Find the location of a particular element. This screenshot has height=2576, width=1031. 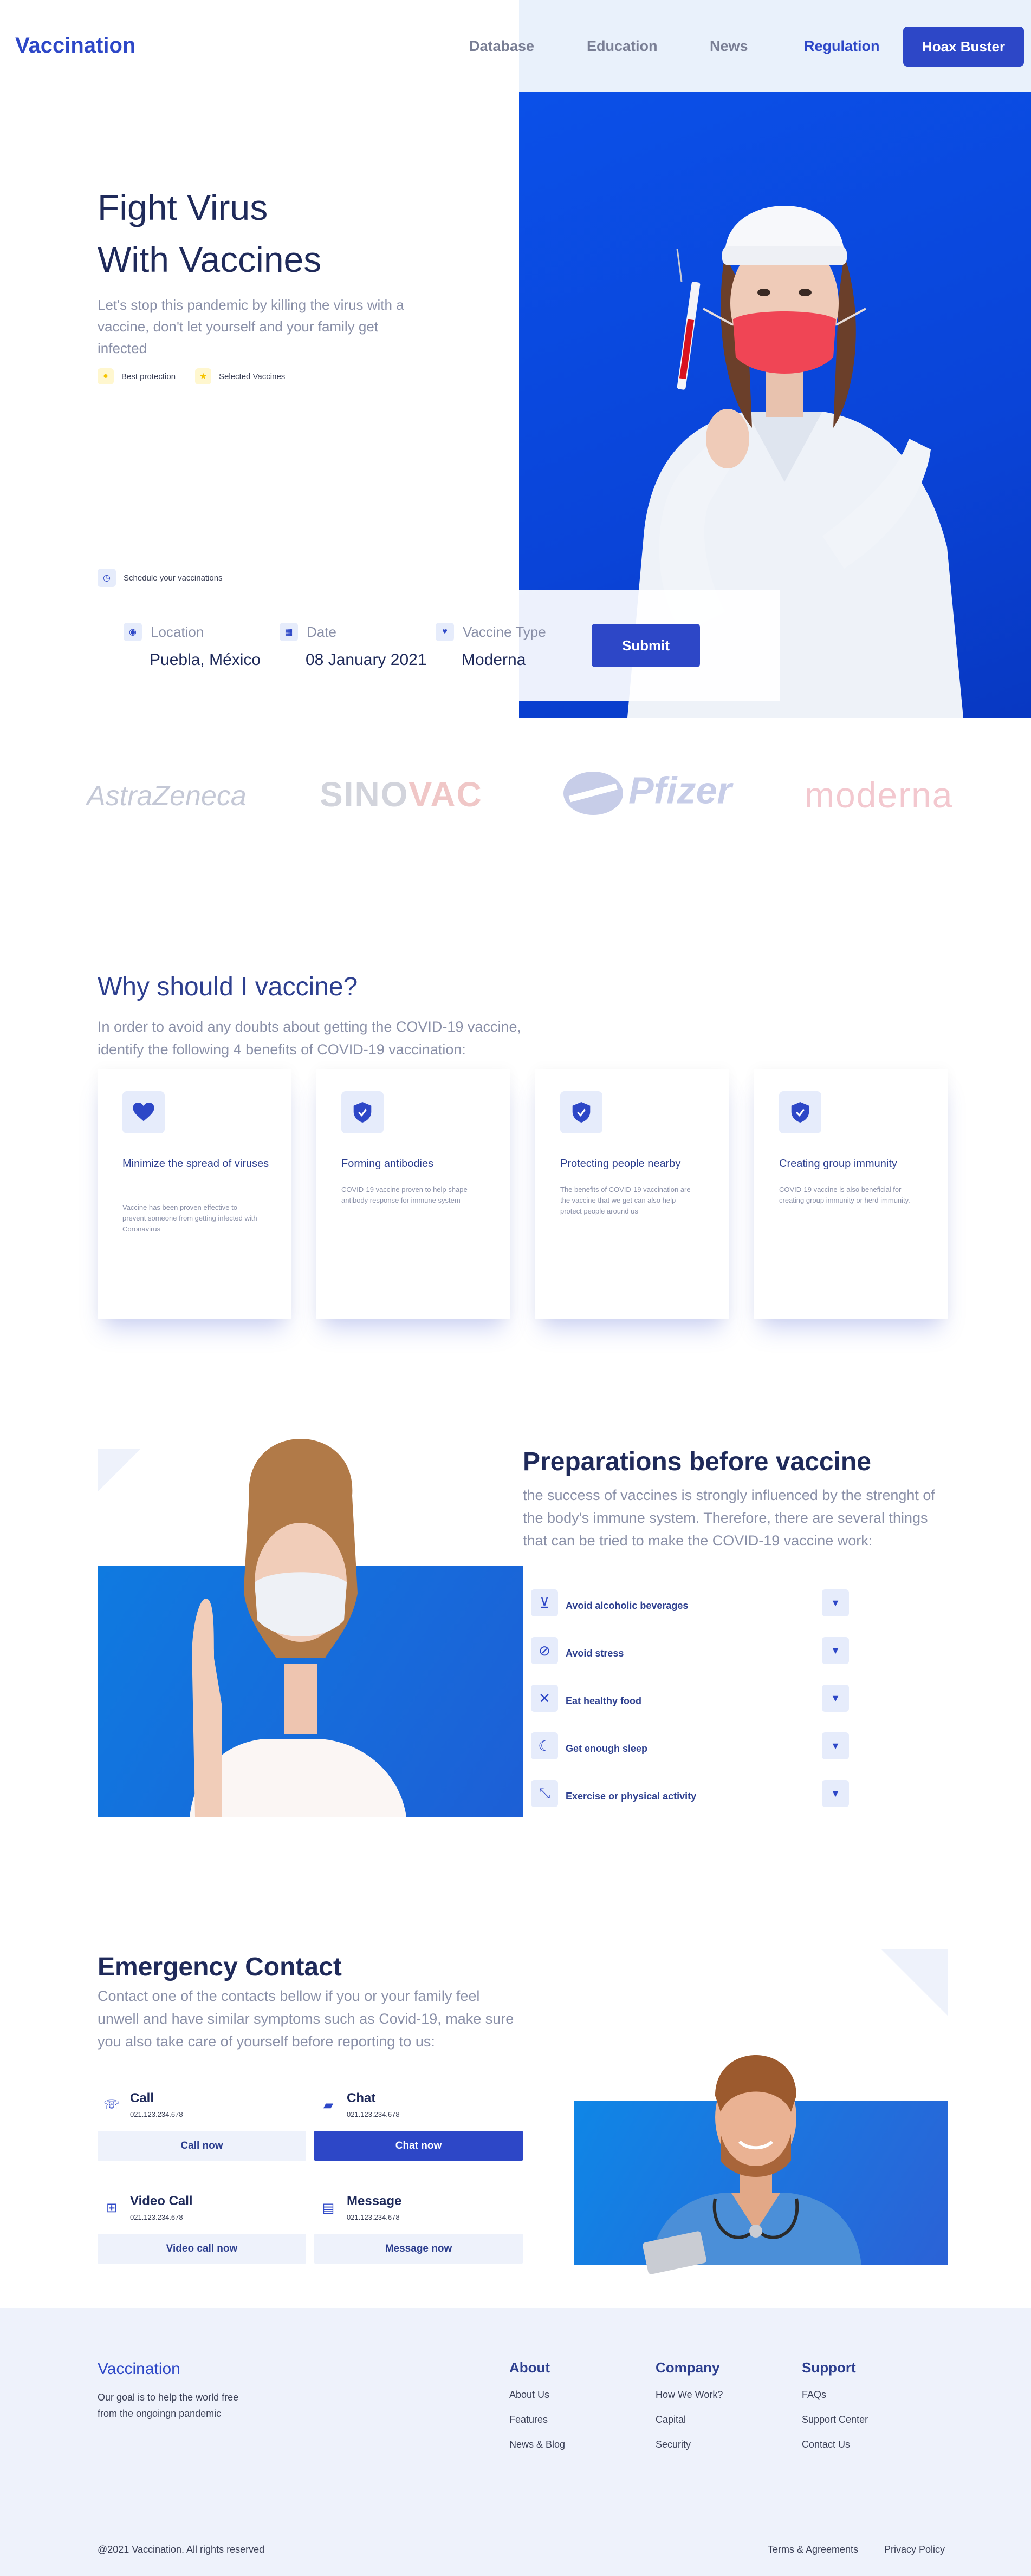

prep-item-label: Avoid alcoholic beverages is located at coordinates (628, 1605).